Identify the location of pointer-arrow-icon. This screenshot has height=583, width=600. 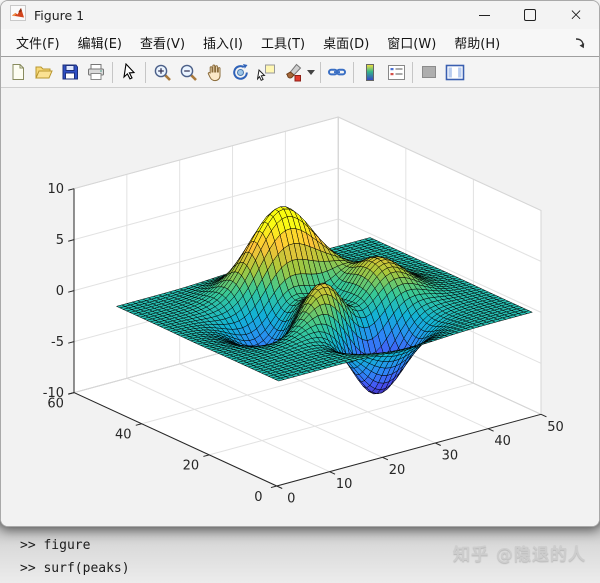
(129, 71).